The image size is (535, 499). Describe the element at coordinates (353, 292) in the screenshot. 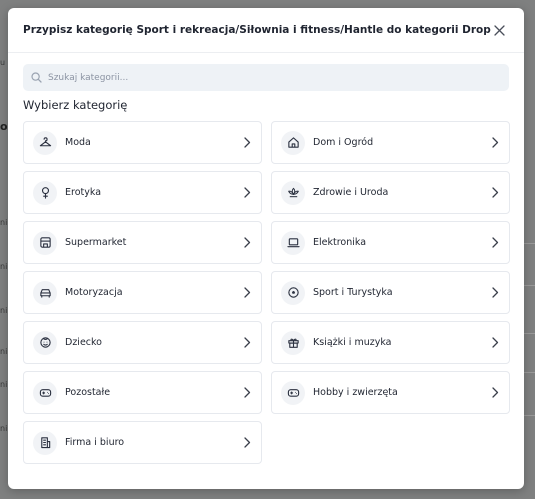

I see `category-label: Sport i Turystyka` at that location.